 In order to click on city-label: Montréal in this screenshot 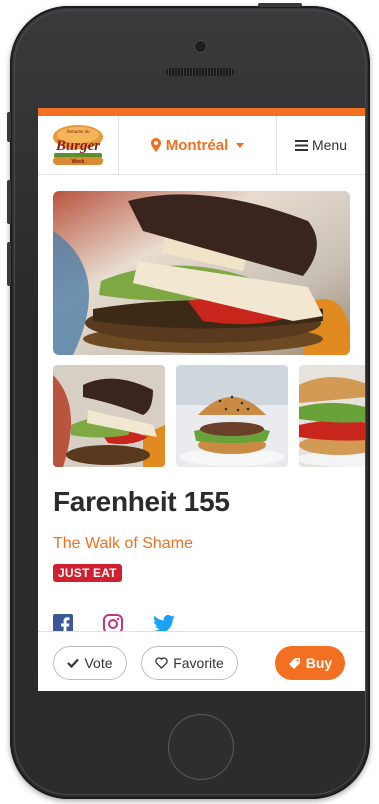, I will do `click(197, 145)`.